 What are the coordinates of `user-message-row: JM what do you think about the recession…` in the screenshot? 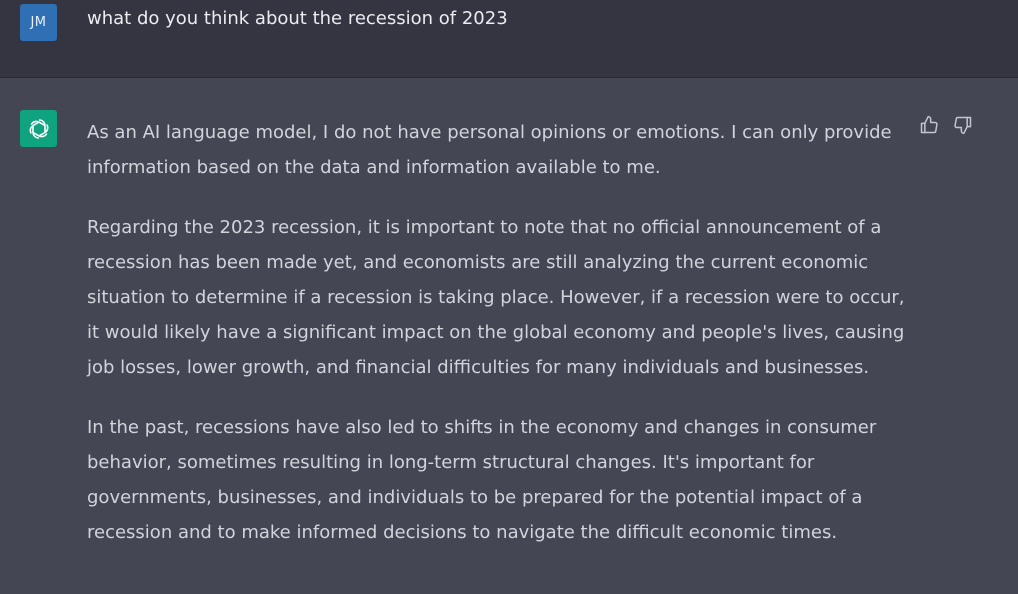 It's located at (509, 39).